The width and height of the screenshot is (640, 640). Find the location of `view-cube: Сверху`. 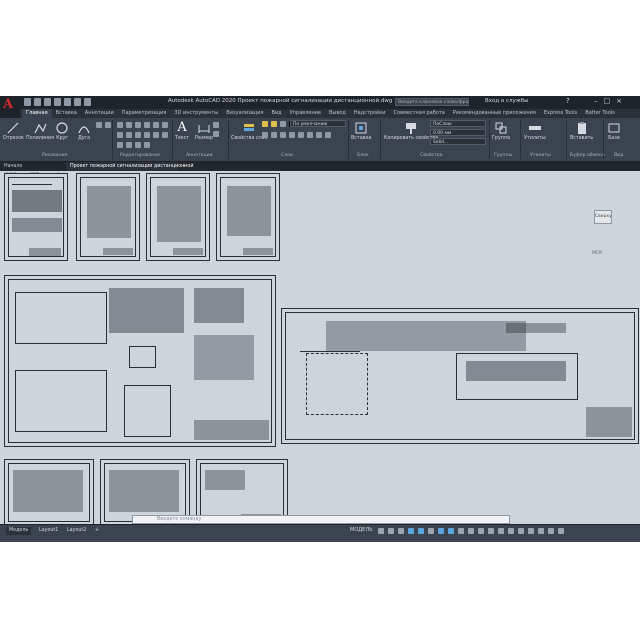

view-cube: Сверху is located at coordinates (602, 218).